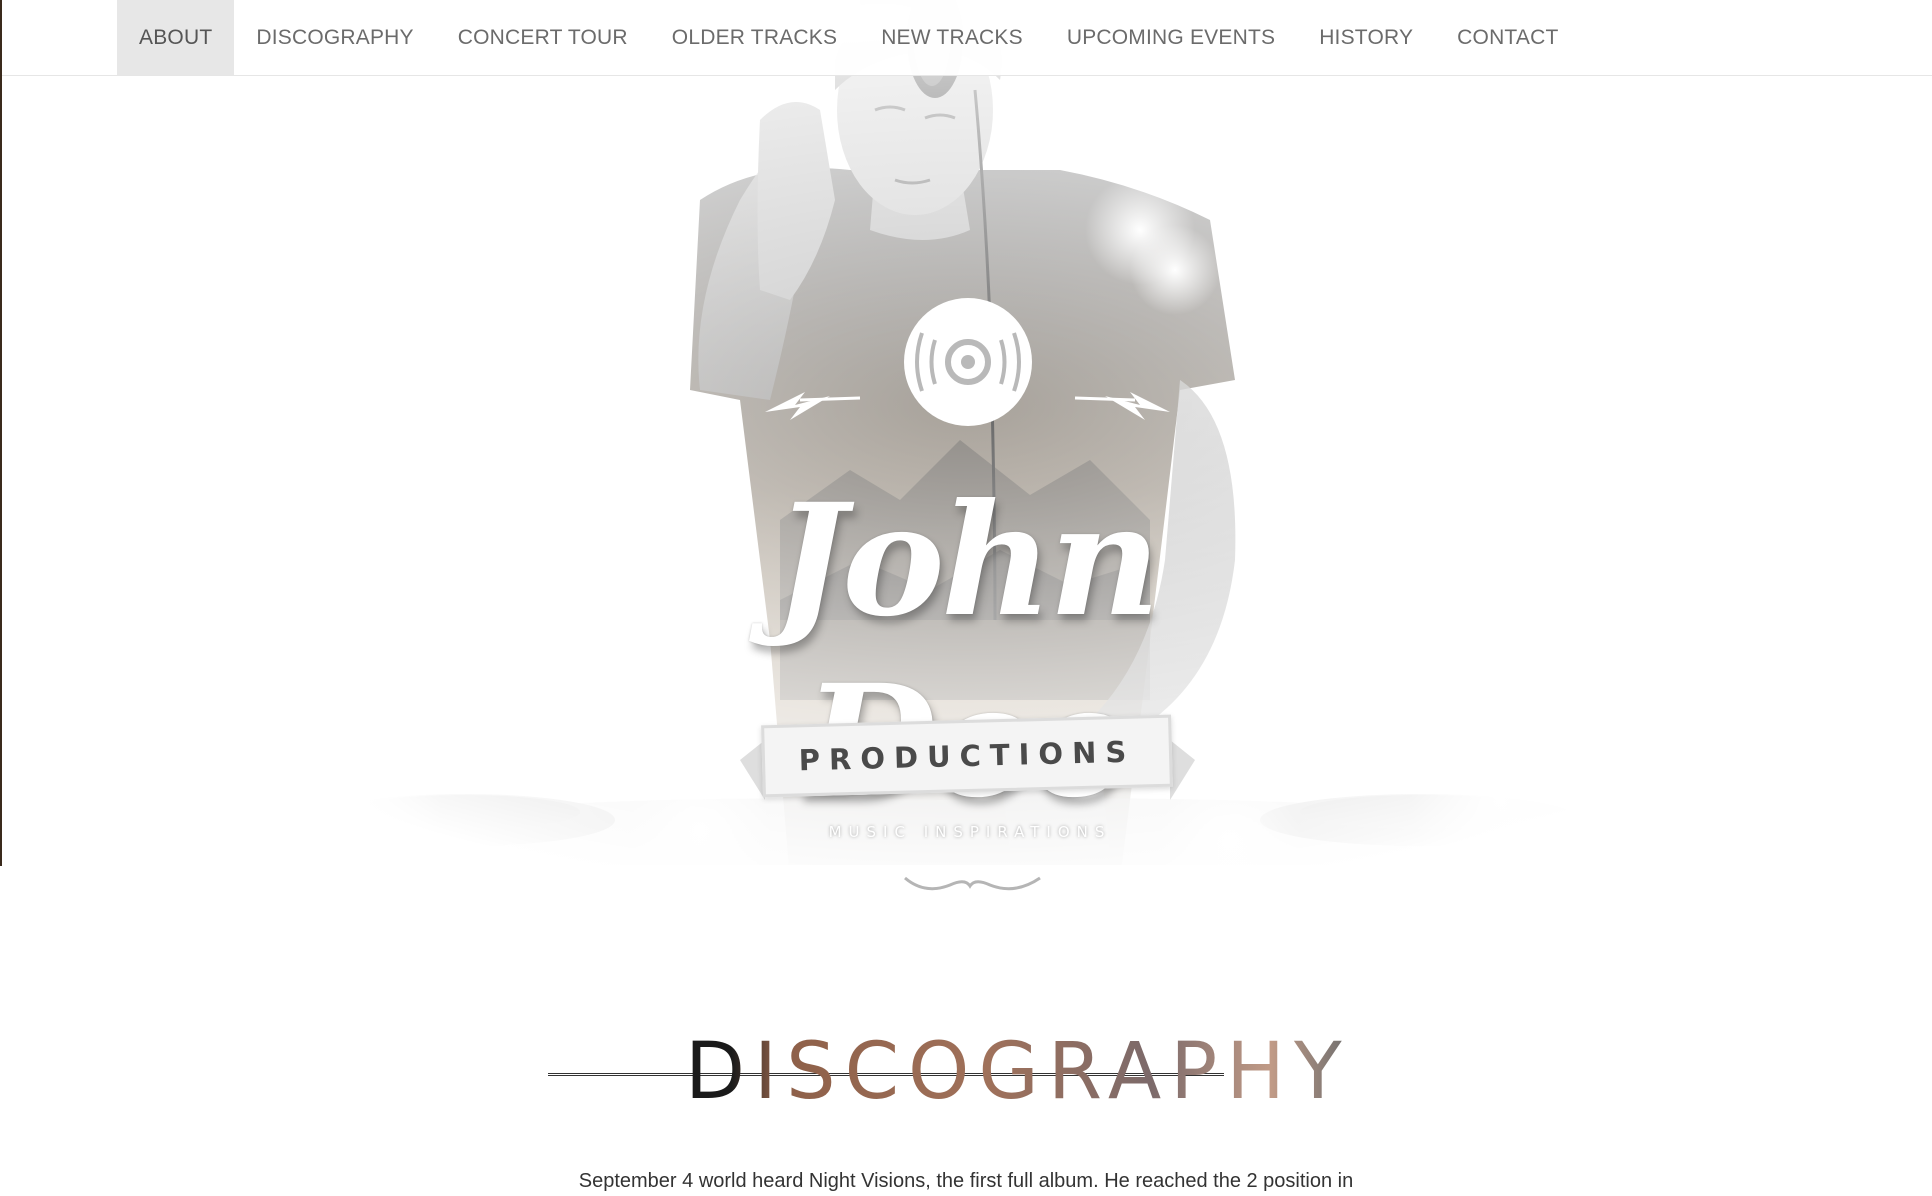  I want to click on hero-banner-text: PRODUCTIONS, so click(967, 756).